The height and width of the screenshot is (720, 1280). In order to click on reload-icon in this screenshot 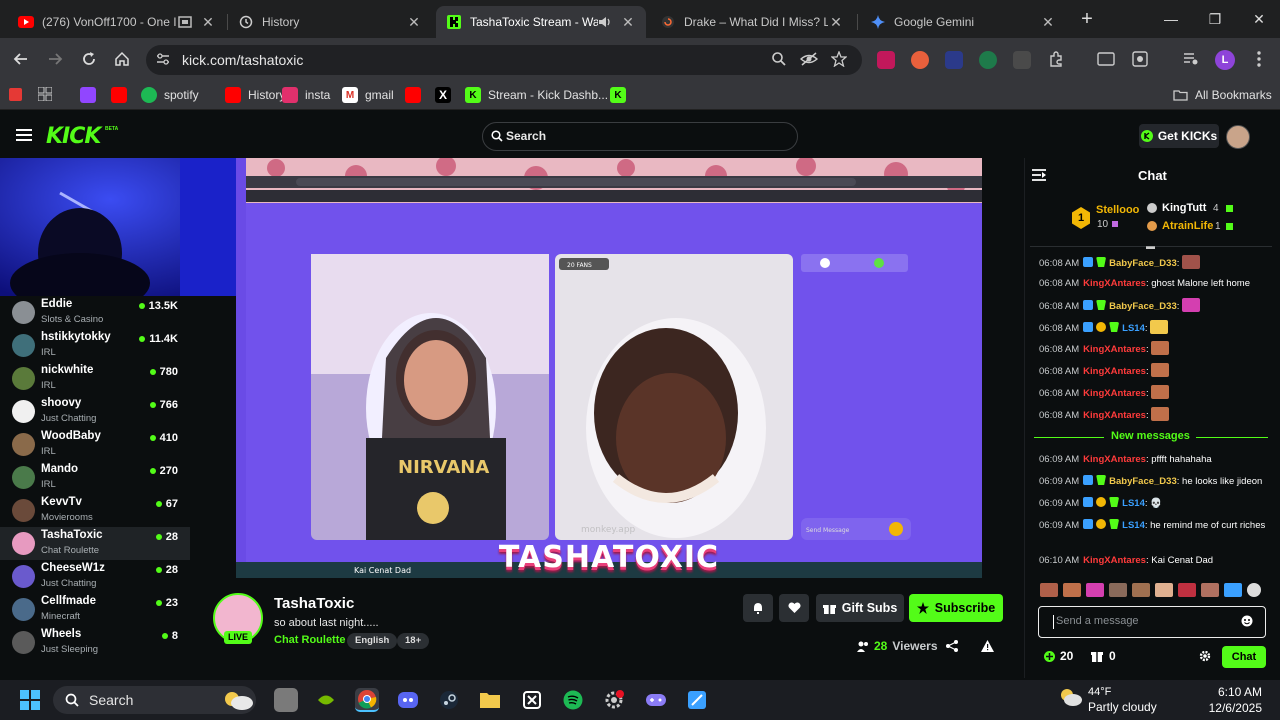, I will do `click(89, 59)`.